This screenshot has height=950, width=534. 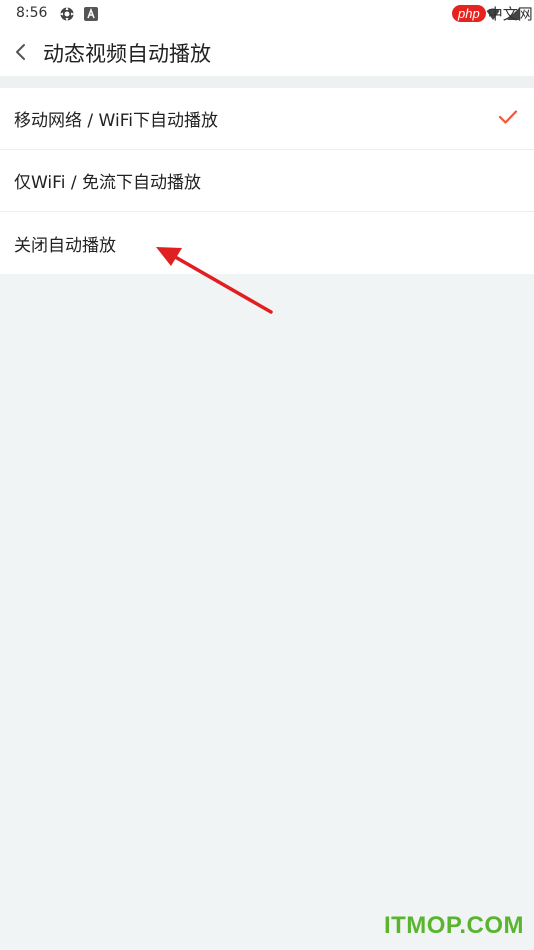 What do you see at coordinates (127, 54) in the screenshot?
I see `page-title: 动态视频自动播放` at bounding box center [127, 54].